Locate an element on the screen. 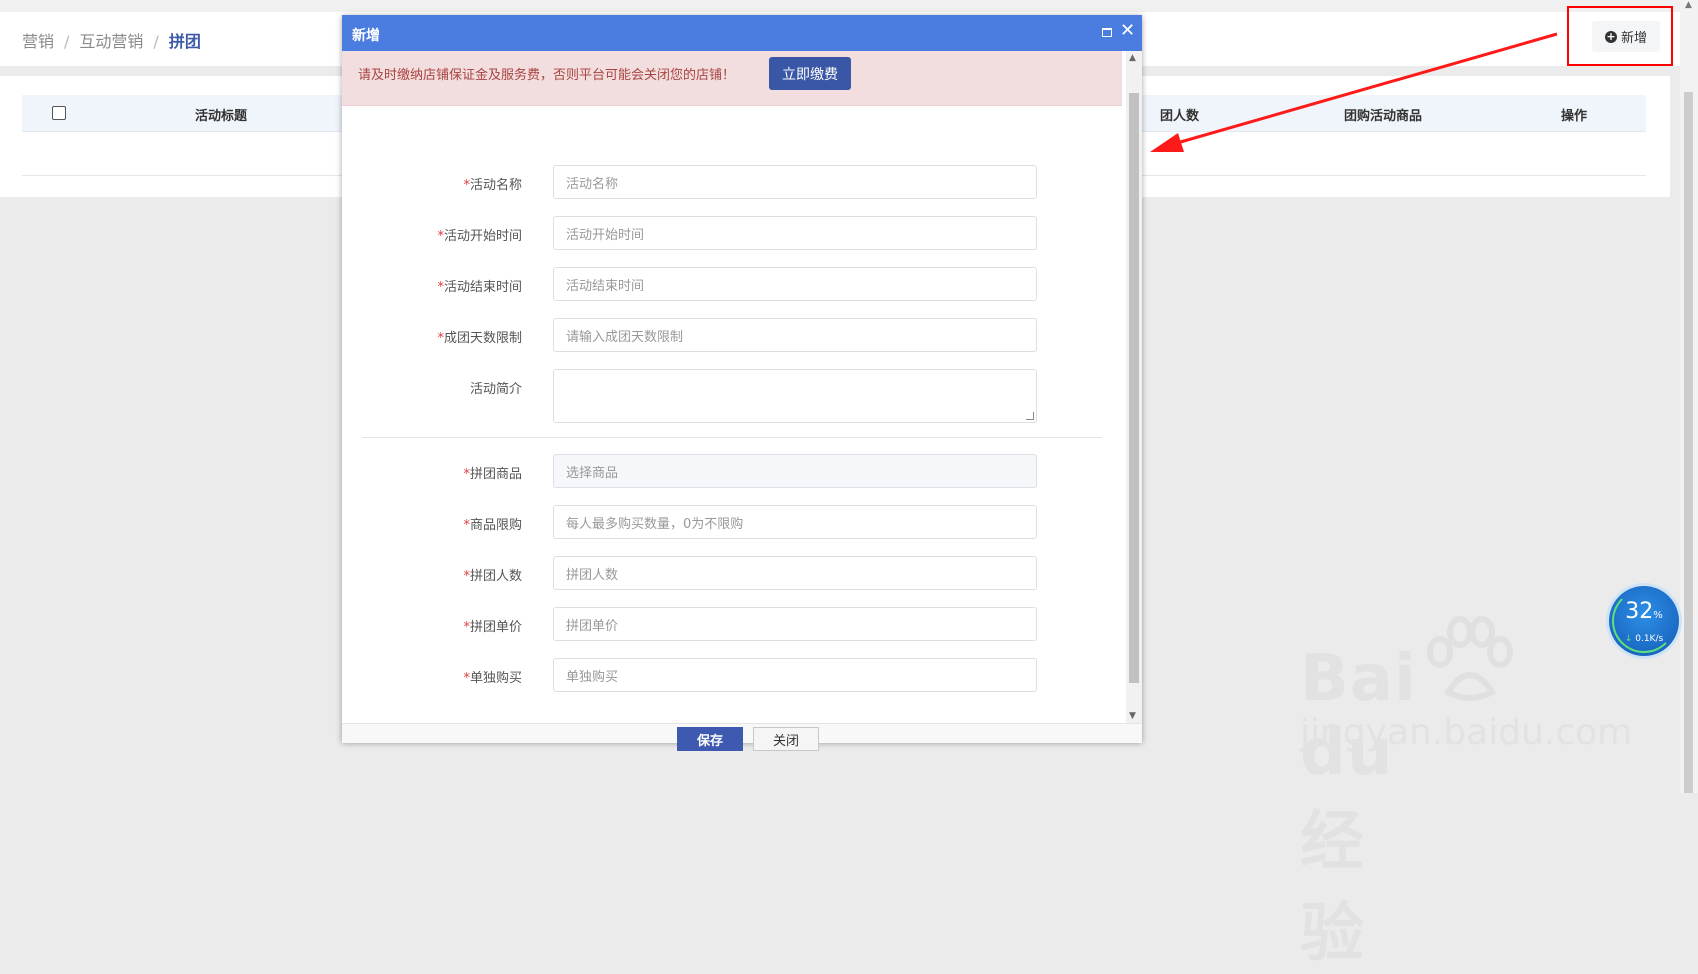 This screenshot has height=974, width=1698. add-button-label: 新增 is located at coordinates (1633, 38).